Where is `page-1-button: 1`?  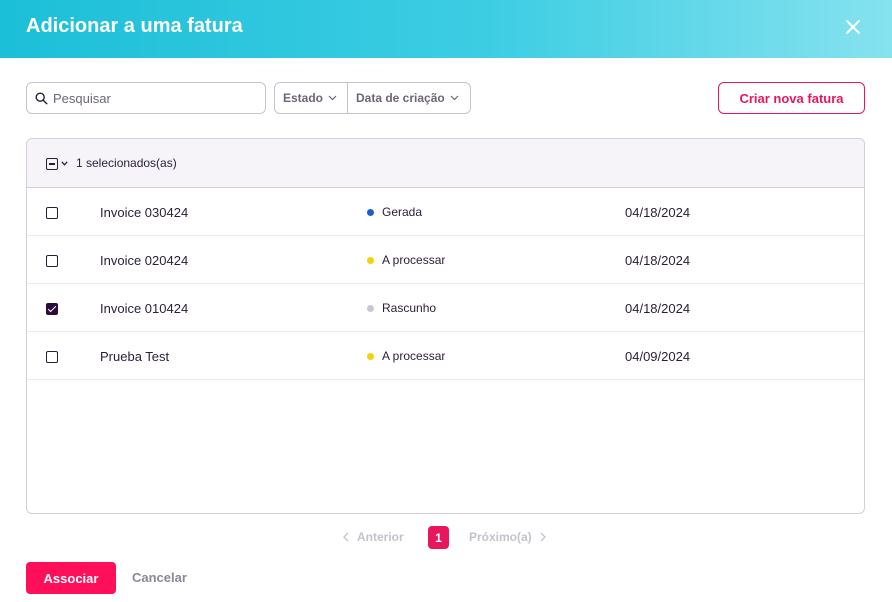
page-1-button: 1 is located at coordinates (438, 537).